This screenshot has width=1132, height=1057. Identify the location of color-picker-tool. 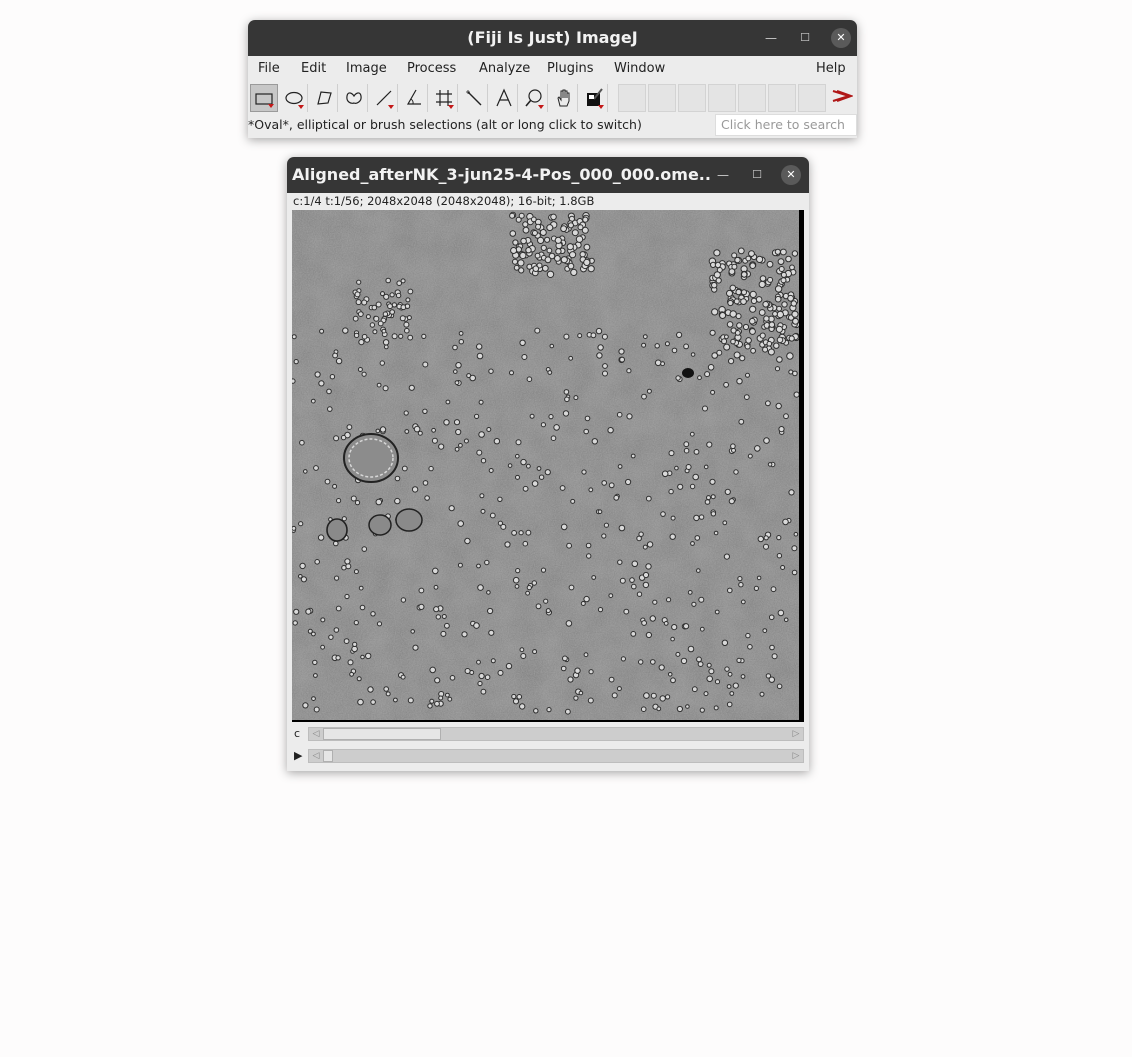
(594, 98).